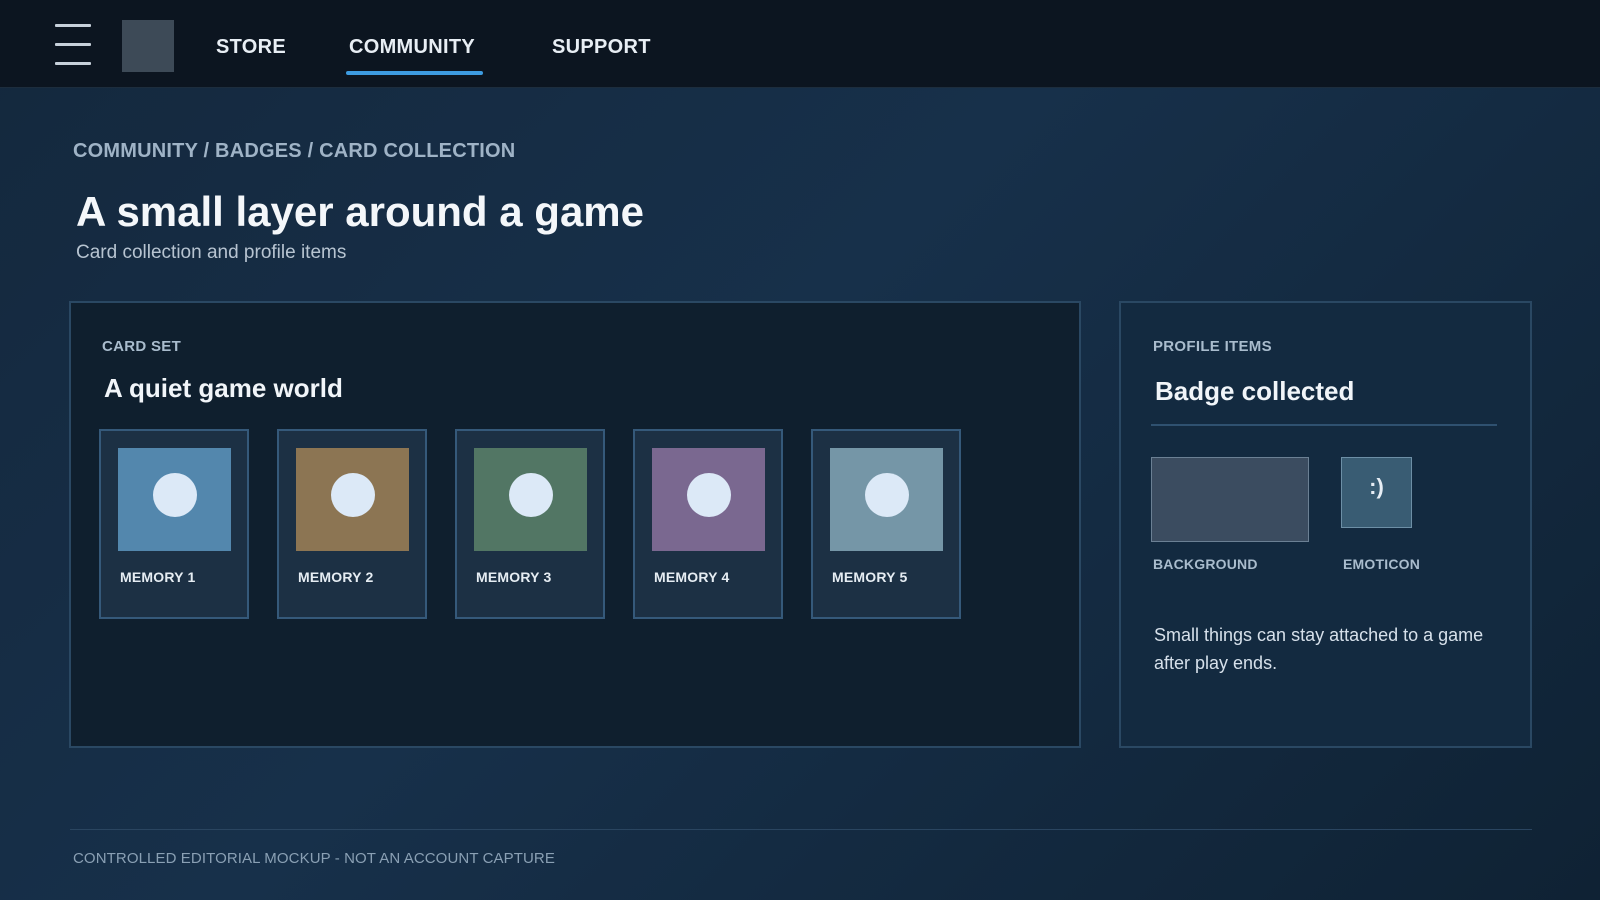 The height and width of the screenshot is (900, 1600). I want to click on card-set-label: CARD SET, so click(142, 346).